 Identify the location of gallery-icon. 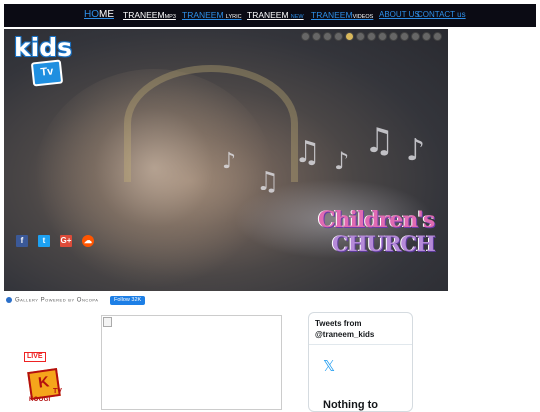
(9, 300).